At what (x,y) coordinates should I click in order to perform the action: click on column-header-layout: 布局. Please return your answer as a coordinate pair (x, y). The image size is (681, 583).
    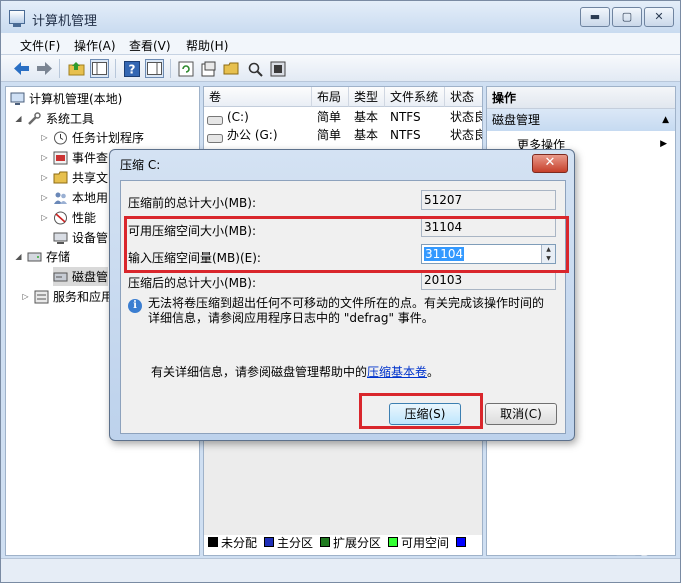
    Looking at the image, I should click on (330, 97).